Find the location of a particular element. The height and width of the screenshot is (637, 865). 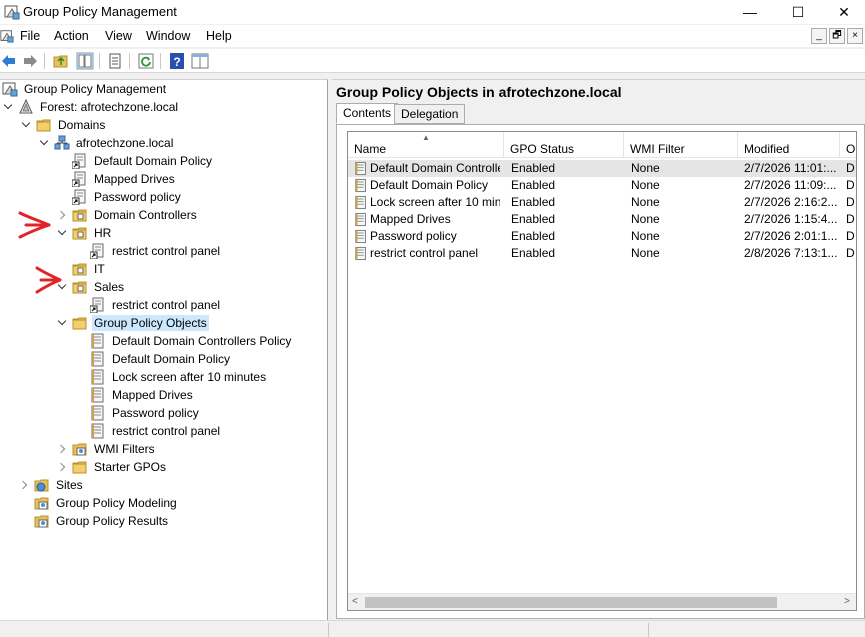

close-button: ✕ is located at coordinates (843, 12).